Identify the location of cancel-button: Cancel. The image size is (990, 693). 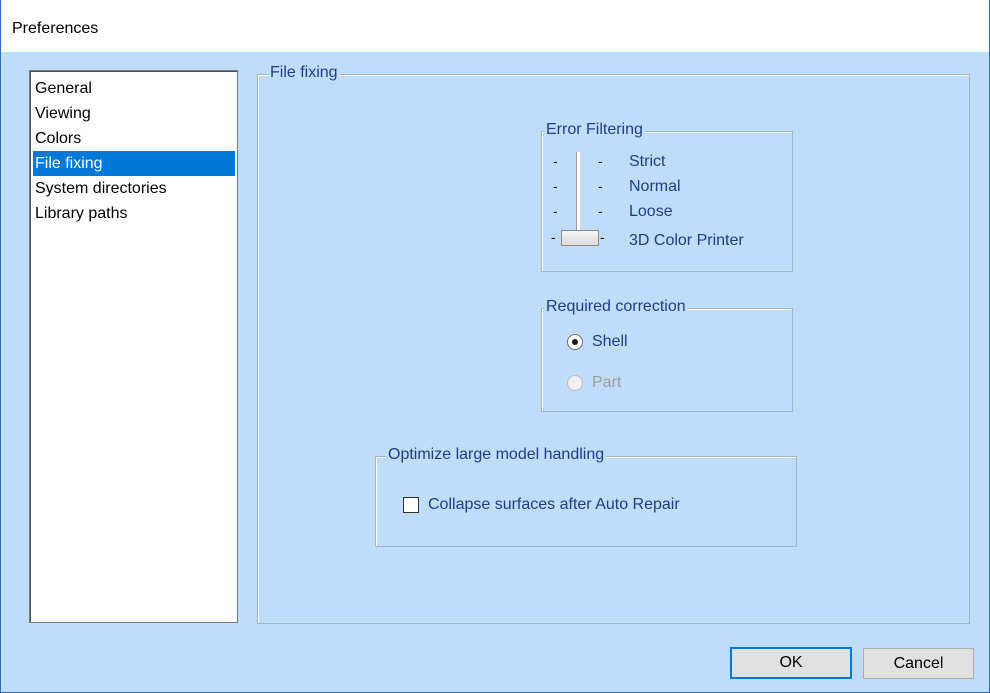
(918, 663).